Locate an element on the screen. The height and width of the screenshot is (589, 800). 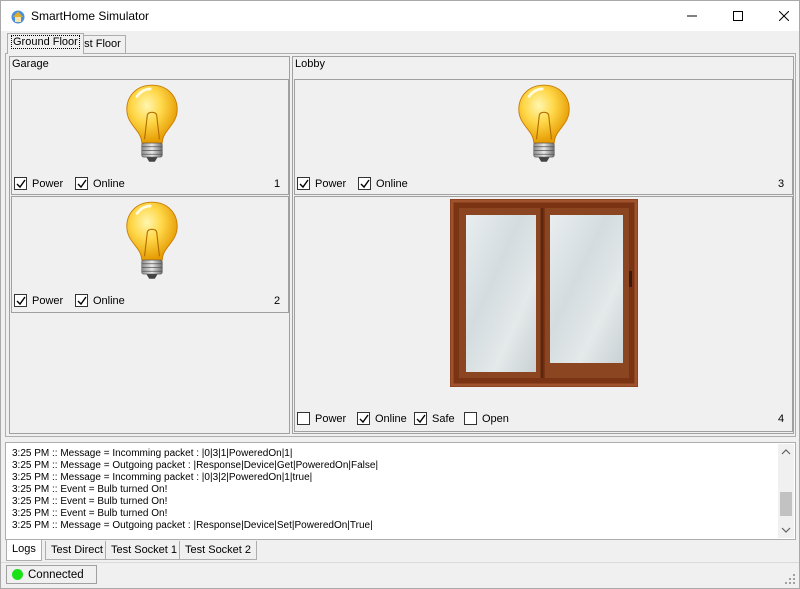
close-button is located at coordinates (780, 16).